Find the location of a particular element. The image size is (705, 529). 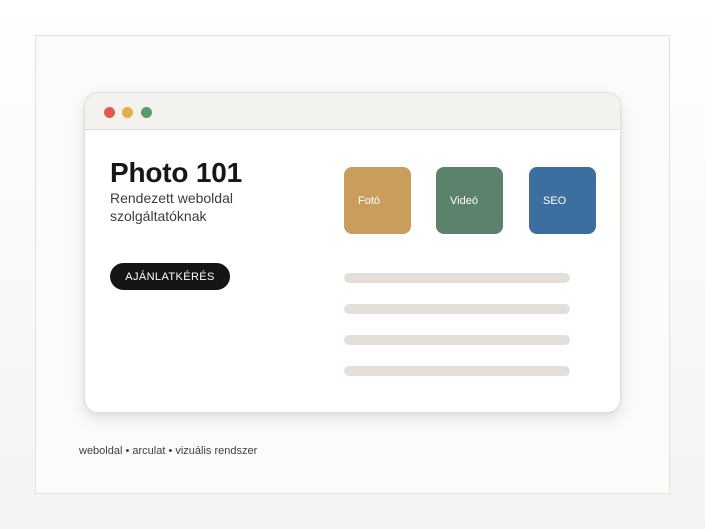

maximize-window-dot is located at coordinates (146, 112).